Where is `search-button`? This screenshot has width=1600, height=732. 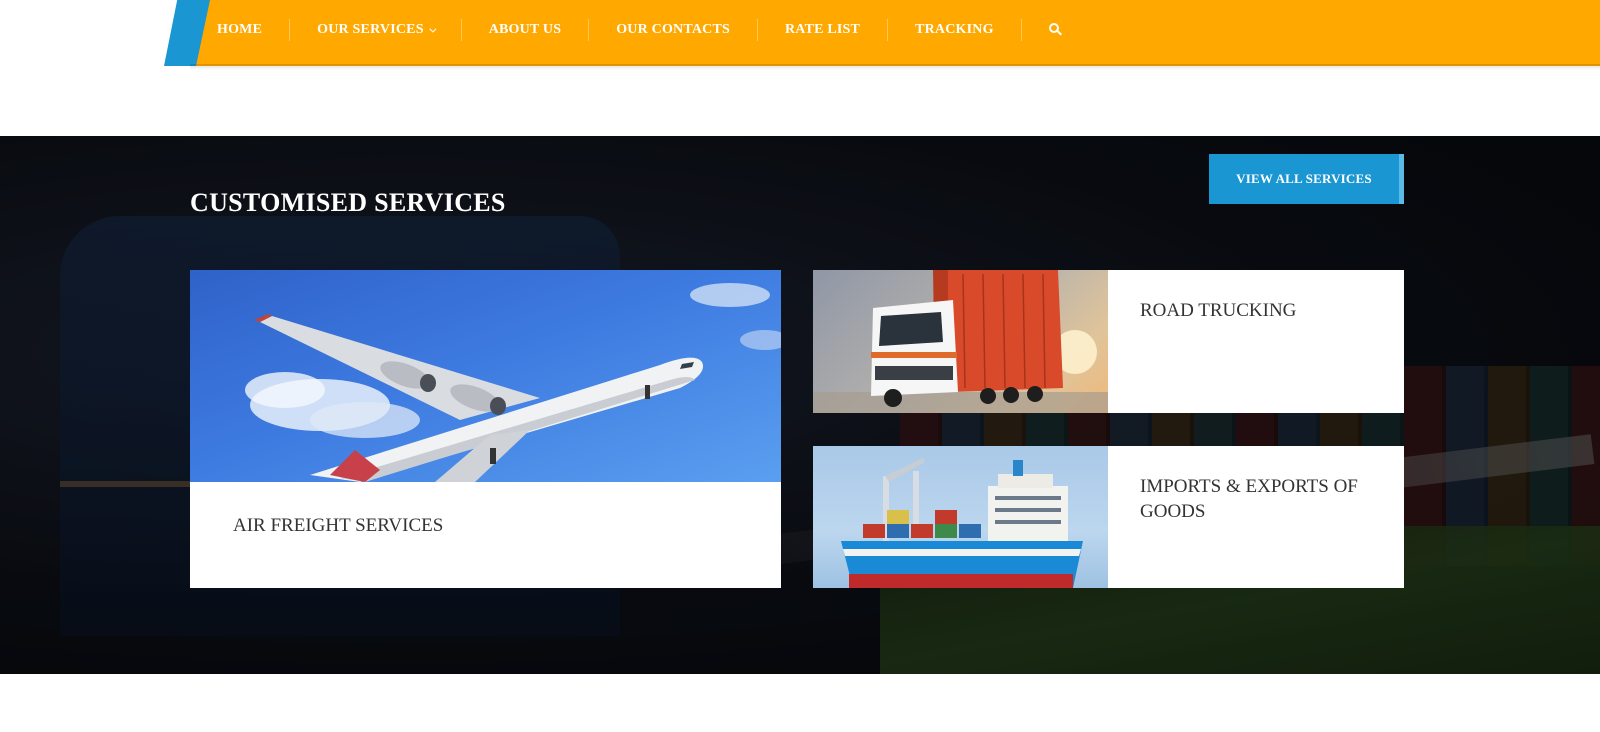 search-button is located at coordinates (1056, 30).